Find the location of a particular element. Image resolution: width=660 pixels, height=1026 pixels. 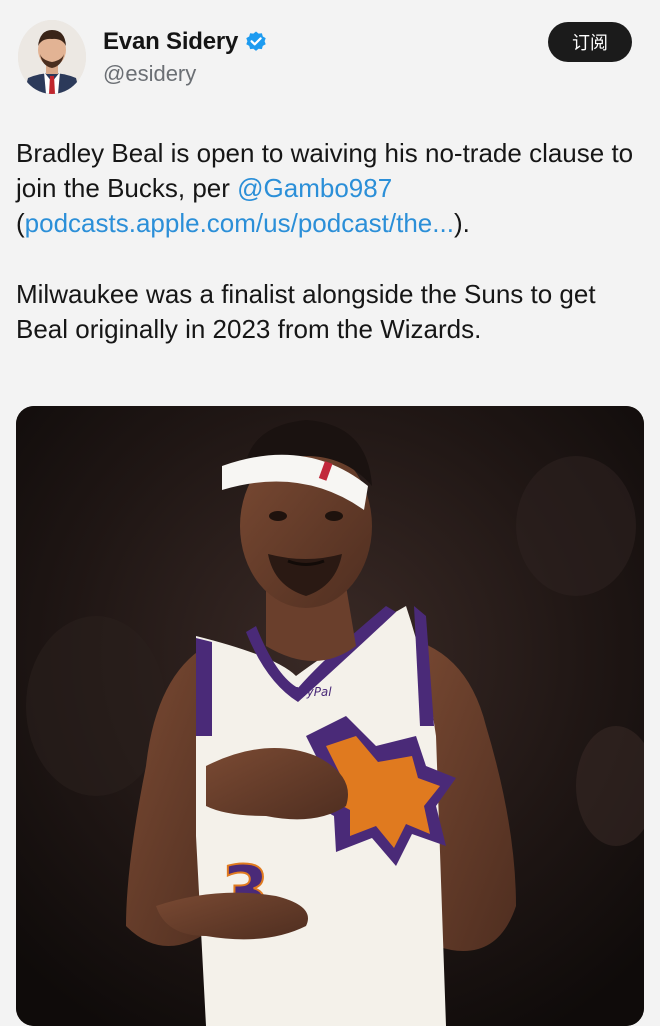

paren-close: ). is located at coordinates (461, 223).